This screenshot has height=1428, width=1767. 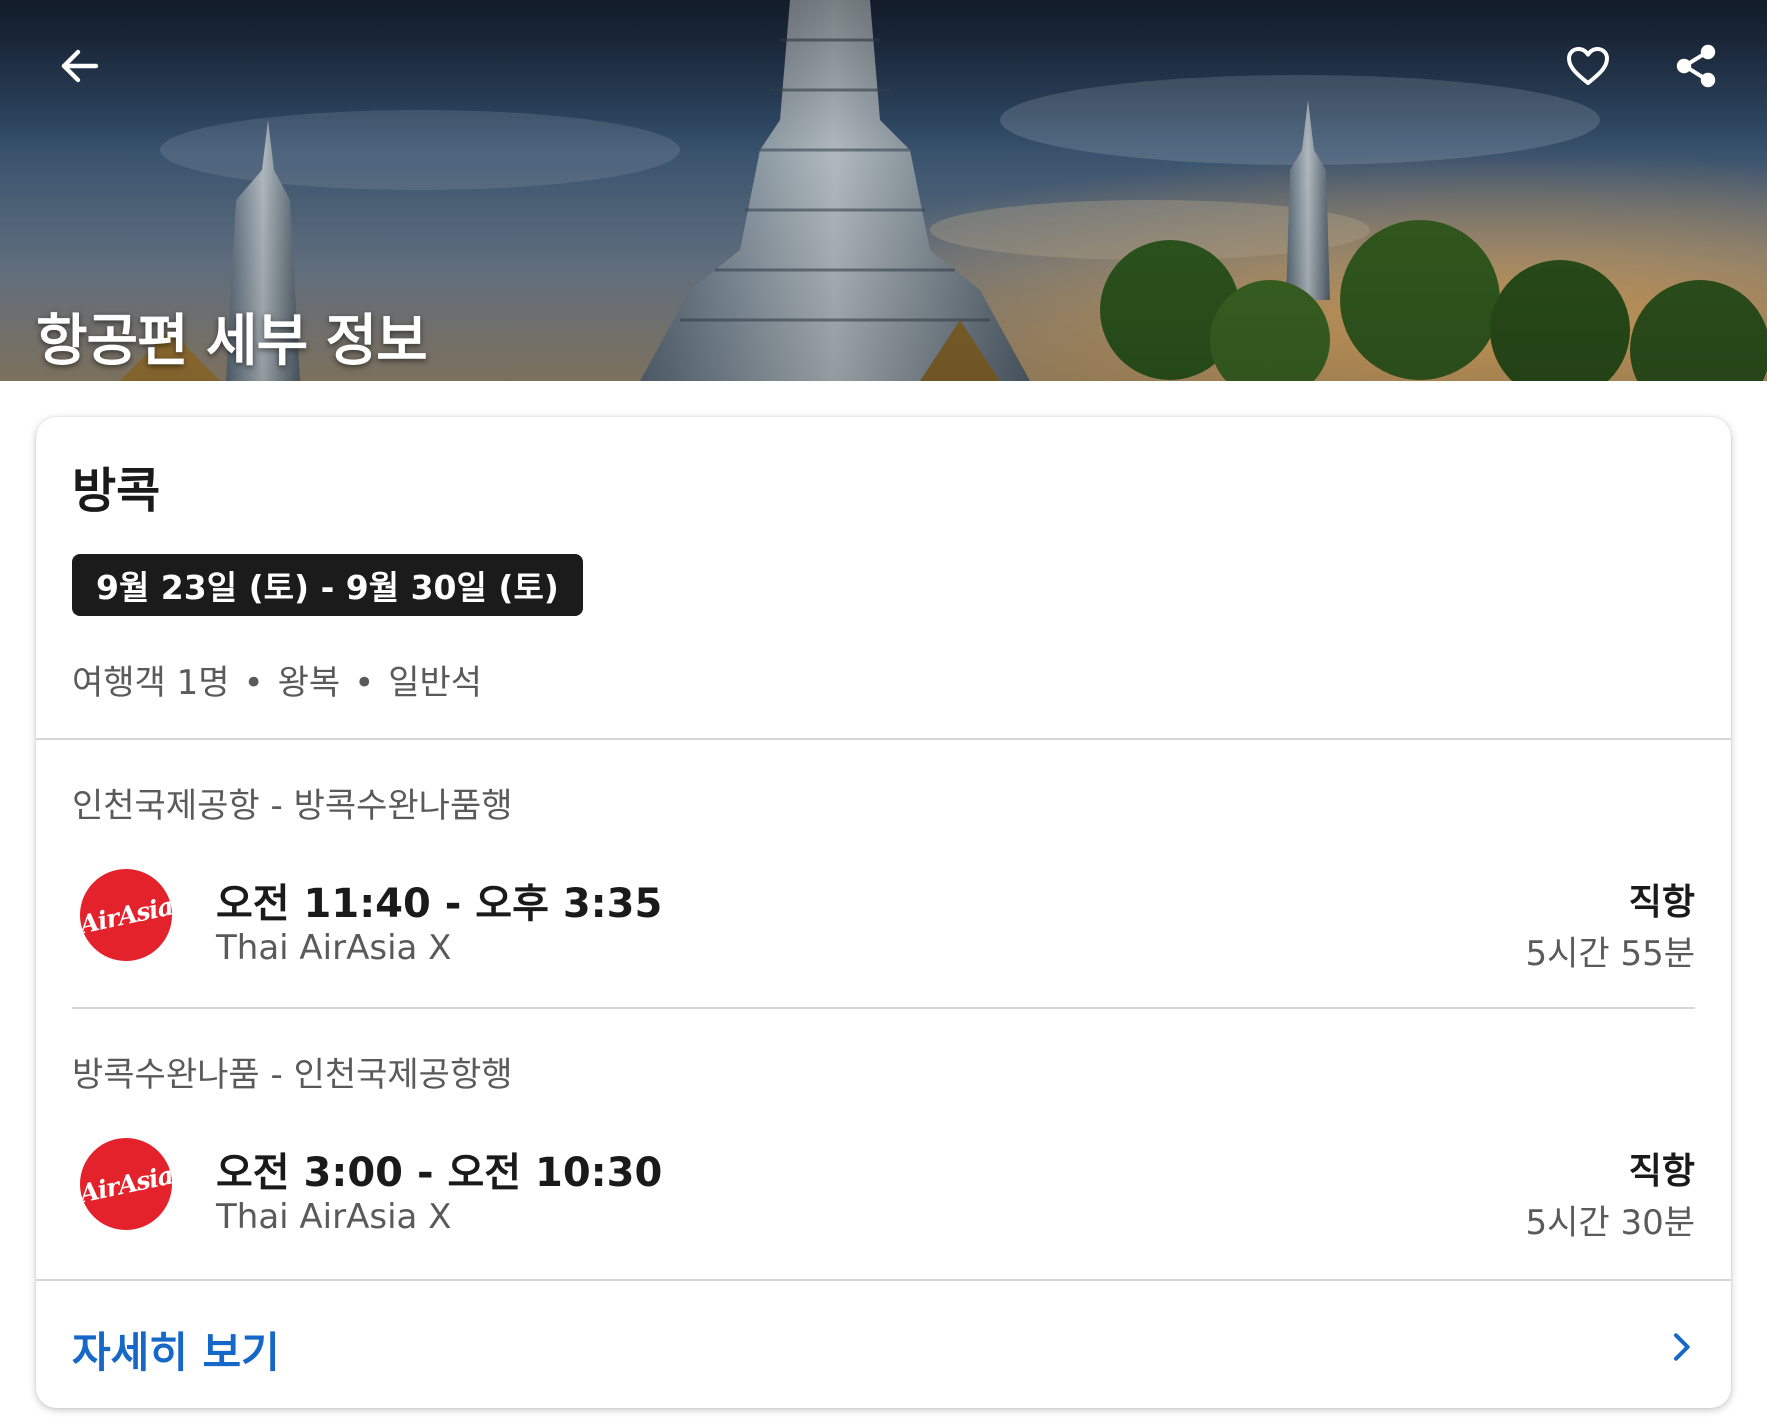 What do you see at coordinates (334, 1217) in the screenshot?
I see `return-airline: Thai AirAsia X` at bounding box center [334, 1217].